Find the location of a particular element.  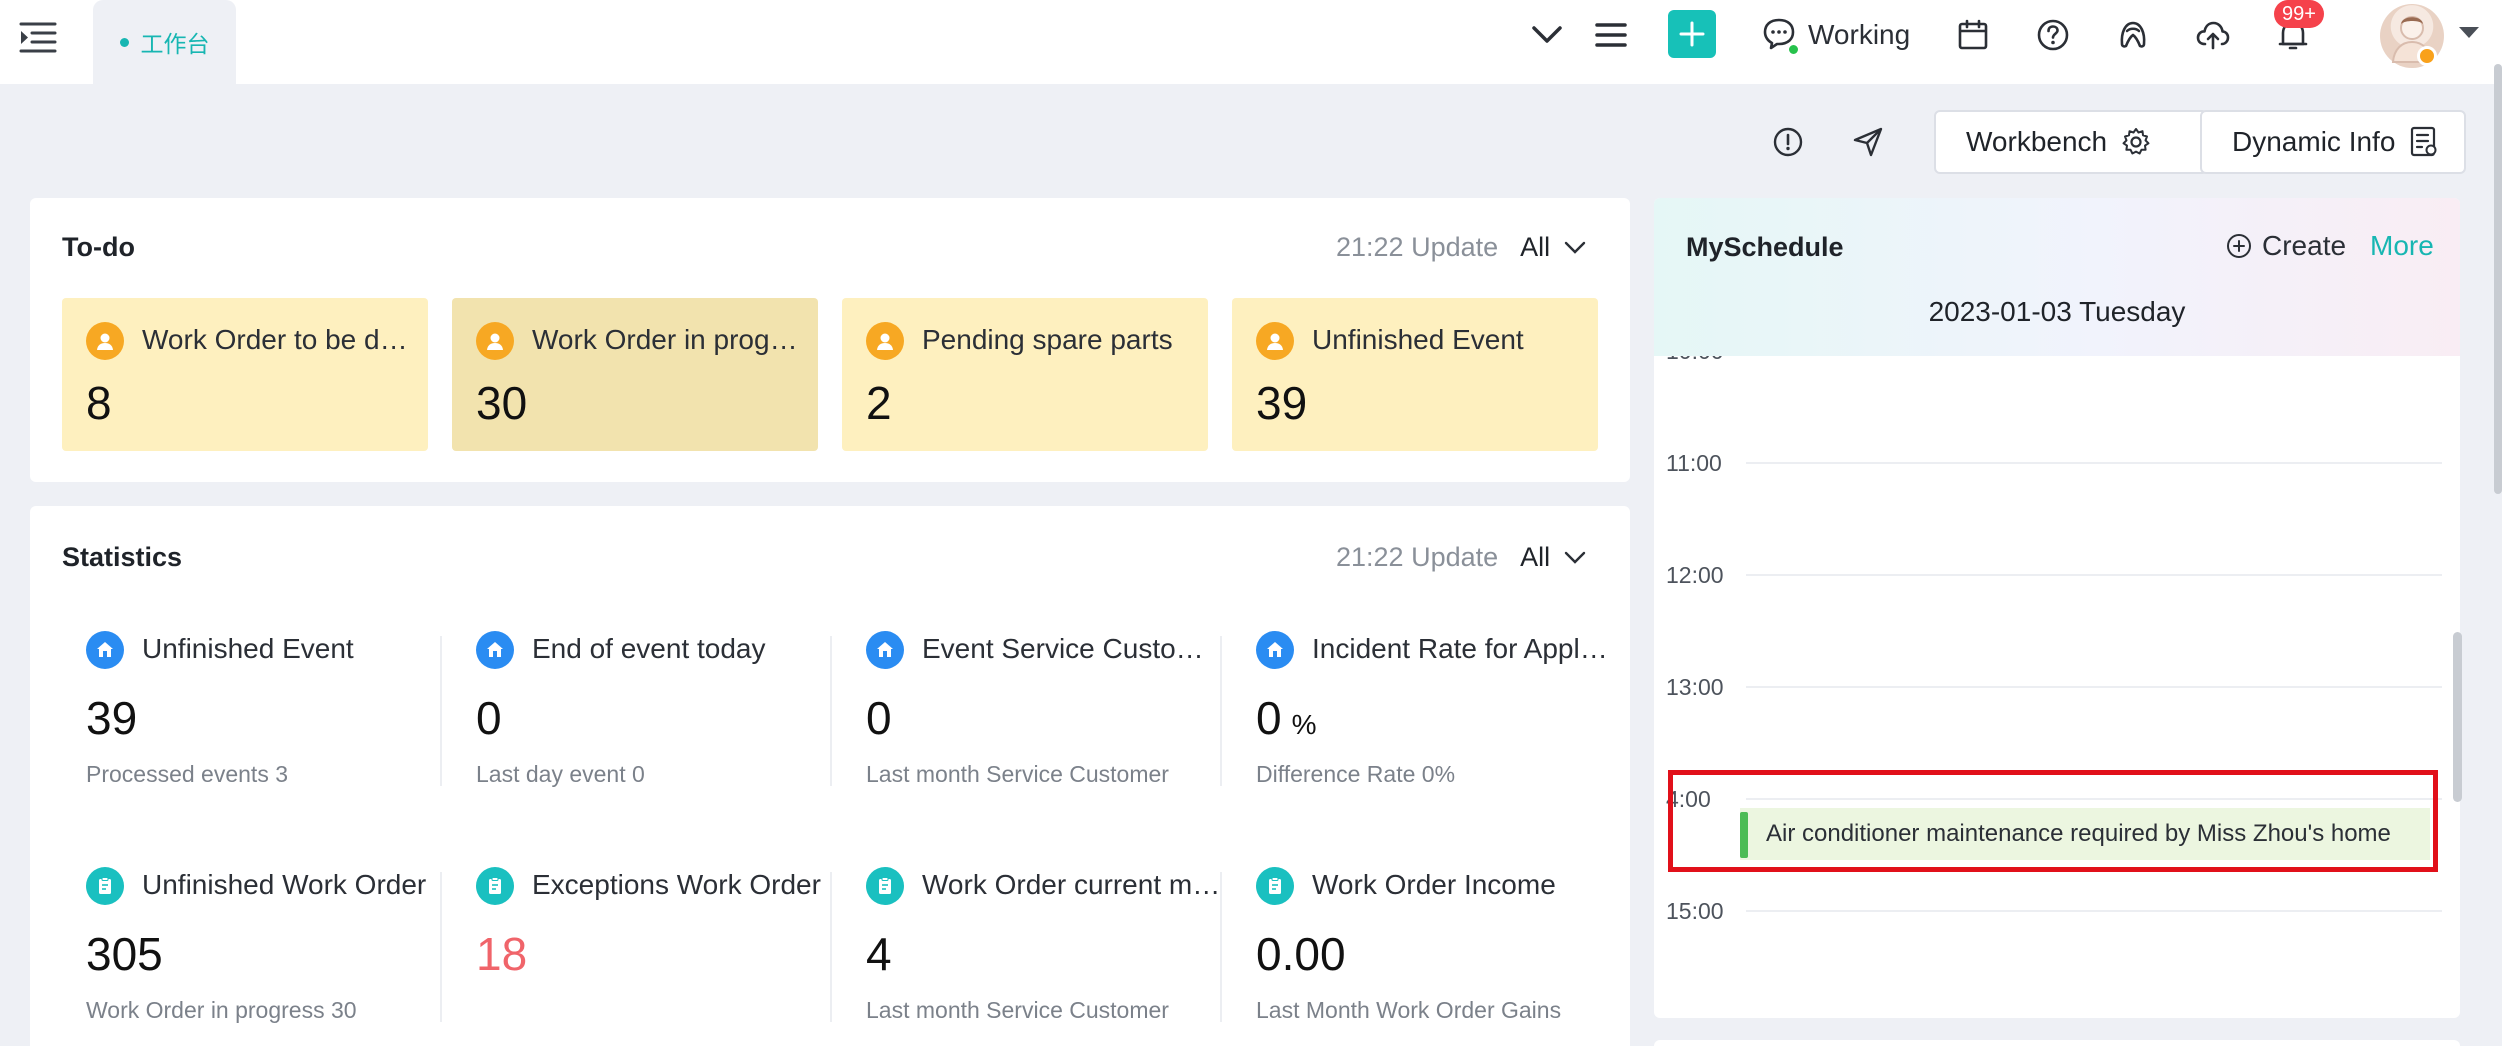

add-button is located at coordinates (1692, 34).